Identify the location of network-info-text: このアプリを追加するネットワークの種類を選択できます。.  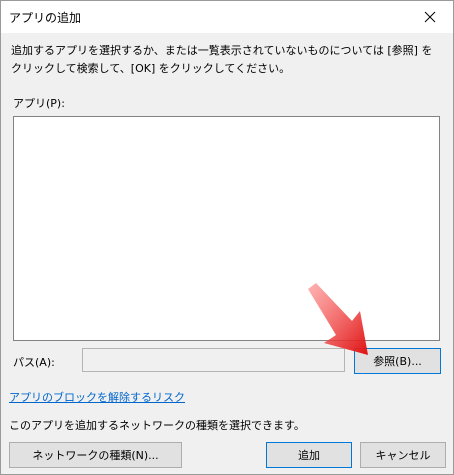
(157, 425).